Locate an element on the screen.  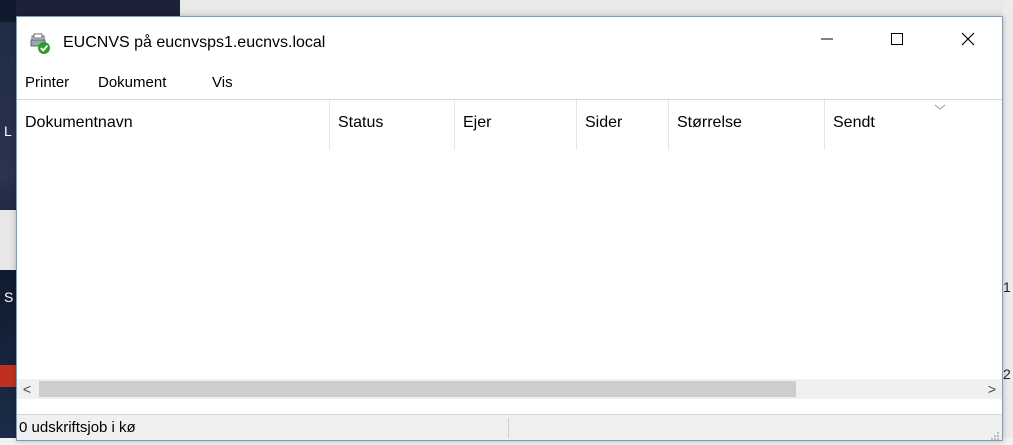
status-text: 0 udskriftsjob i kø is located at coordinates (77, 427).